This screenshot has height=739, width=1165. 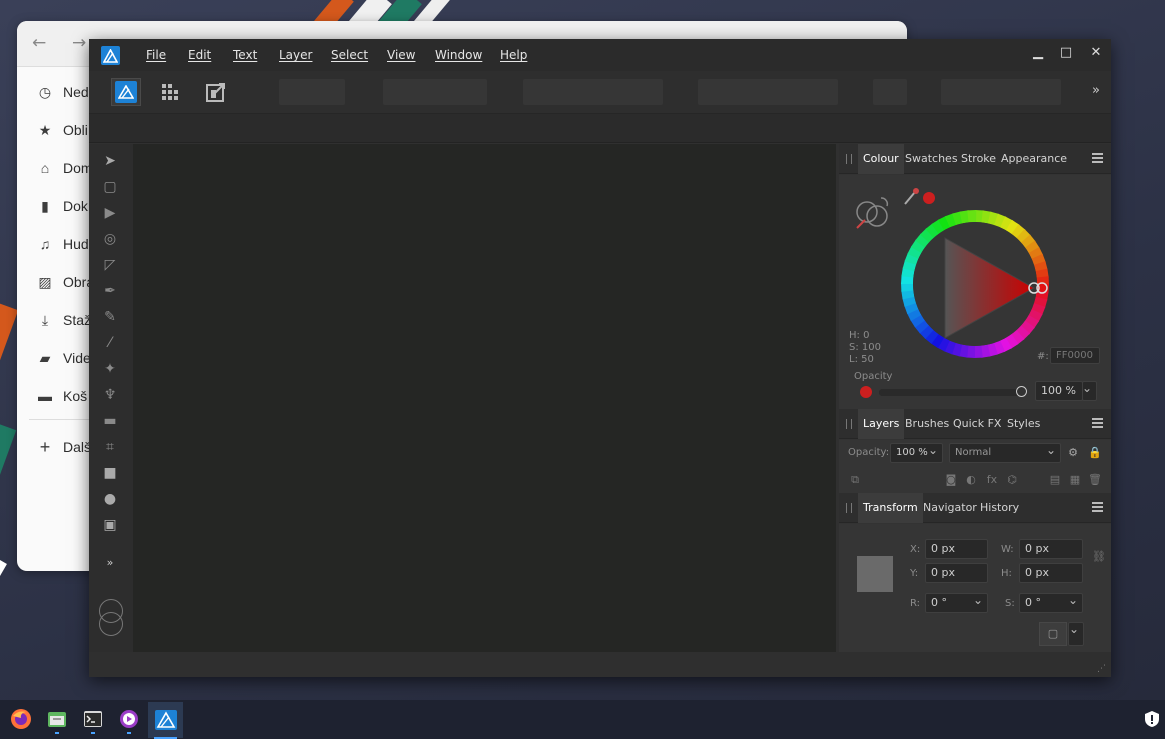 I want to click on tab-layers: Layers, so click(x=881, y=424).